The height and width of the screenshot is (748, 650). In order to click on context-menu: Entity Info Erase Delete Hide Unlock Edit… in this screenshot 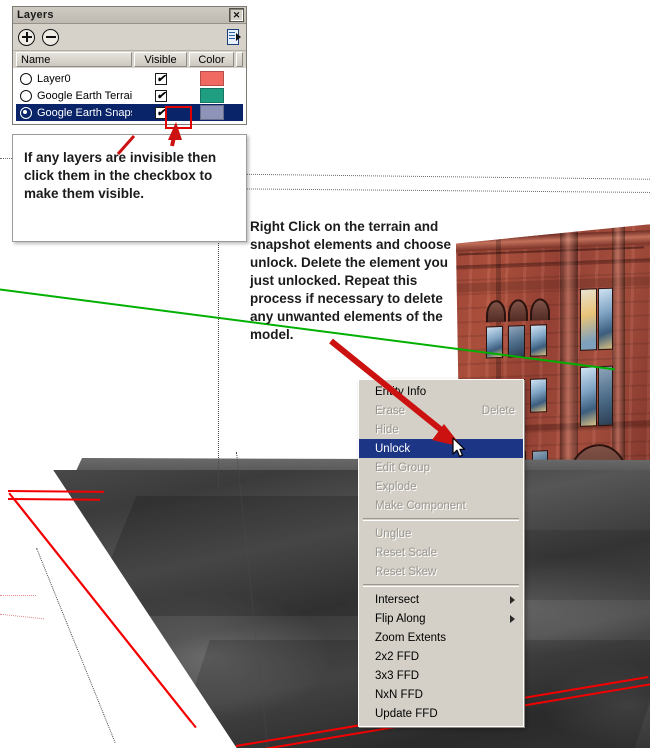, I will do `click(441, 553)`.